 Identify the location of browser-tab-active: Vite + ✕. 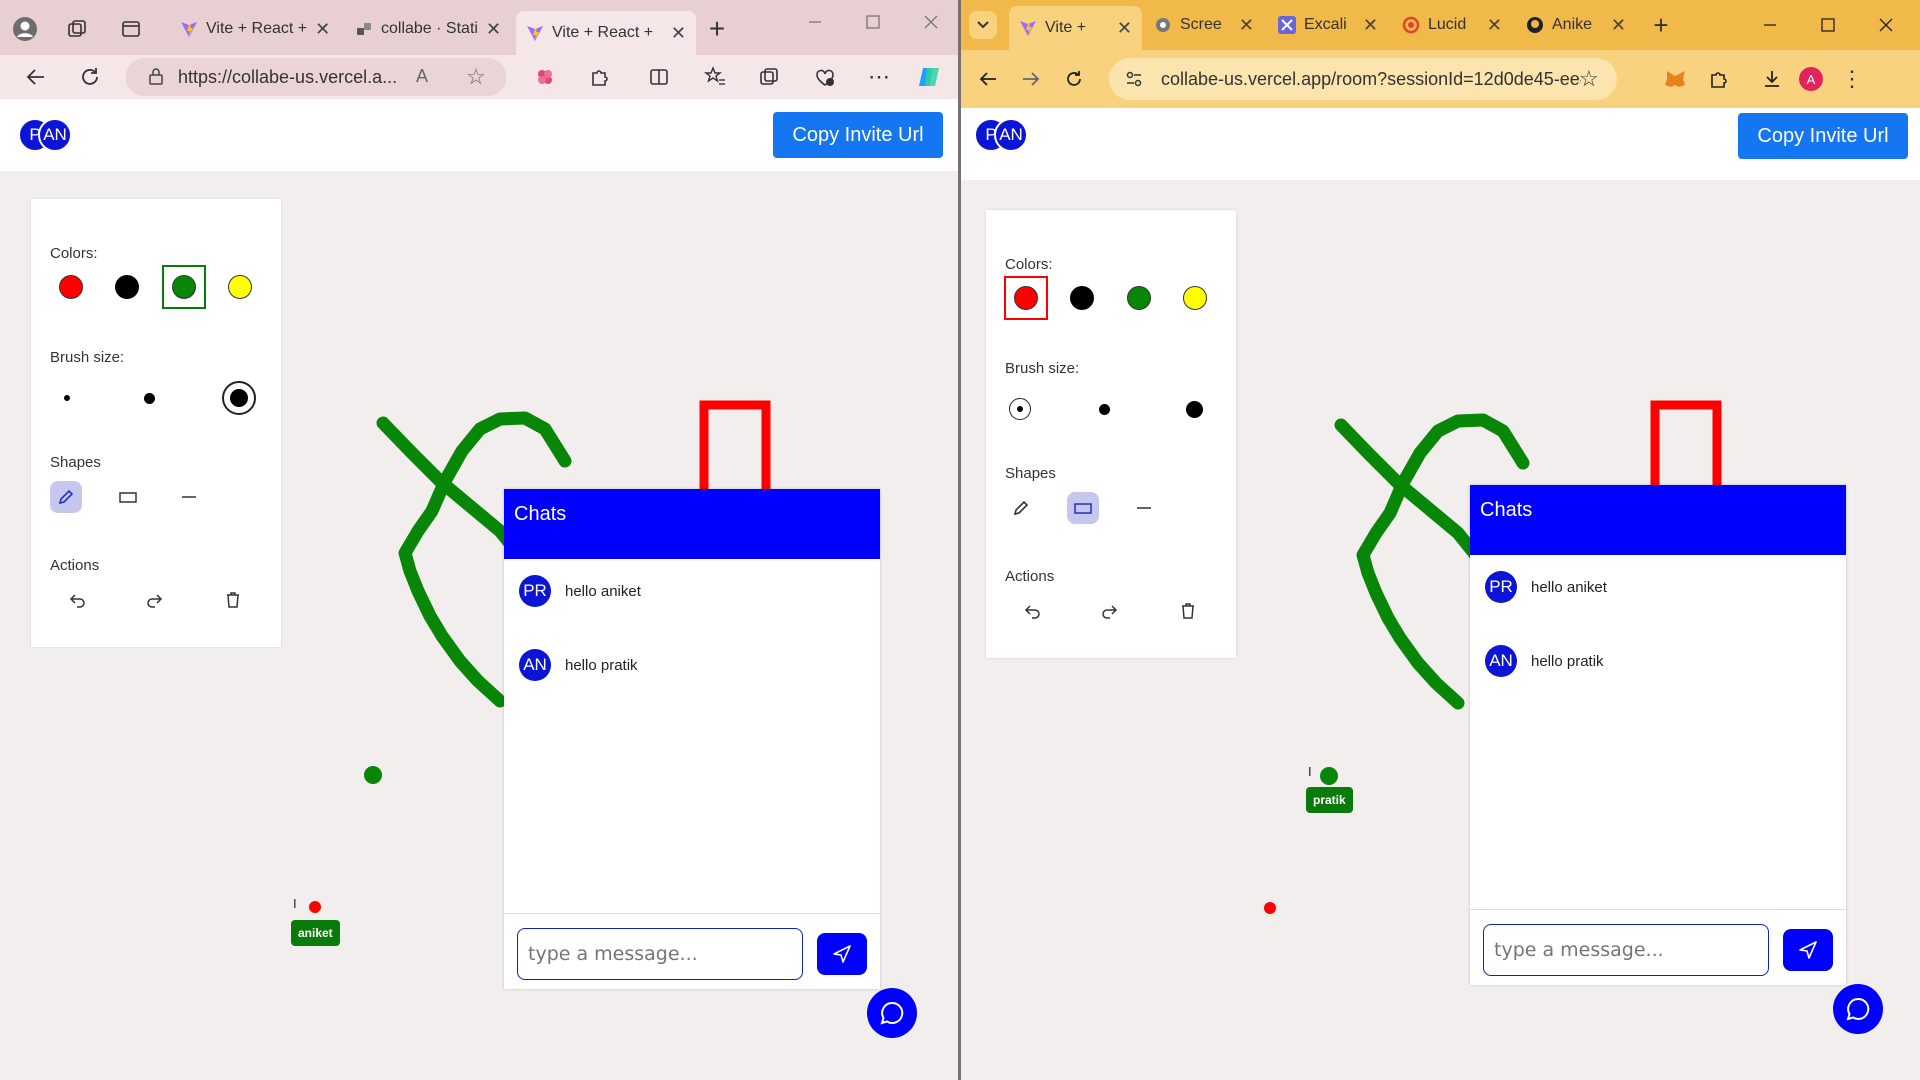
(1075, 28).